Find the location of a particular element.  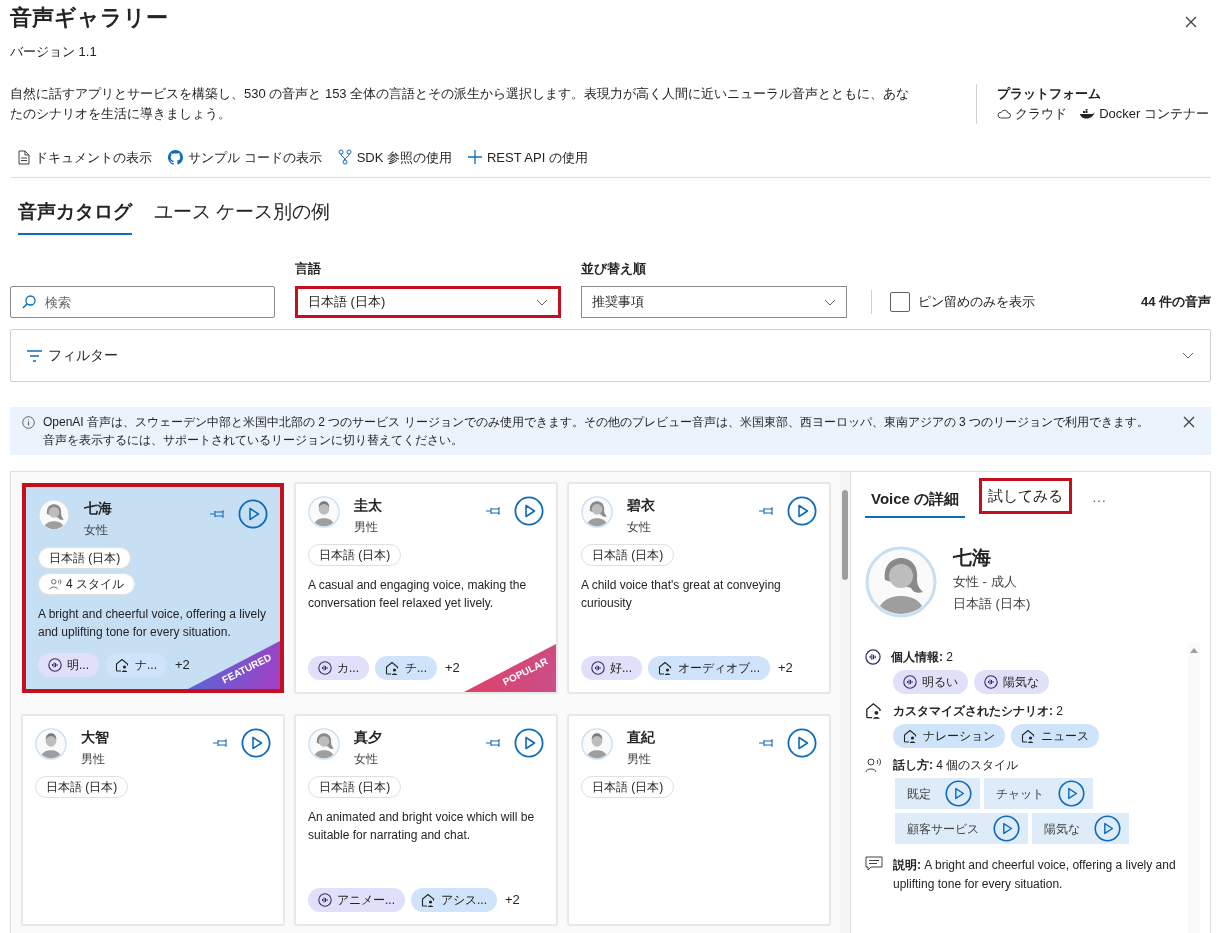

description-text: 自然に話すアプリとサービスを構築し、530 の音声と 153 全体の言語とその派生から選択します。表現力が高く人間に近いニューラル音声とともに、あなたのシナリオを生活に導きましょう。 is located at coordinates (460, 103).